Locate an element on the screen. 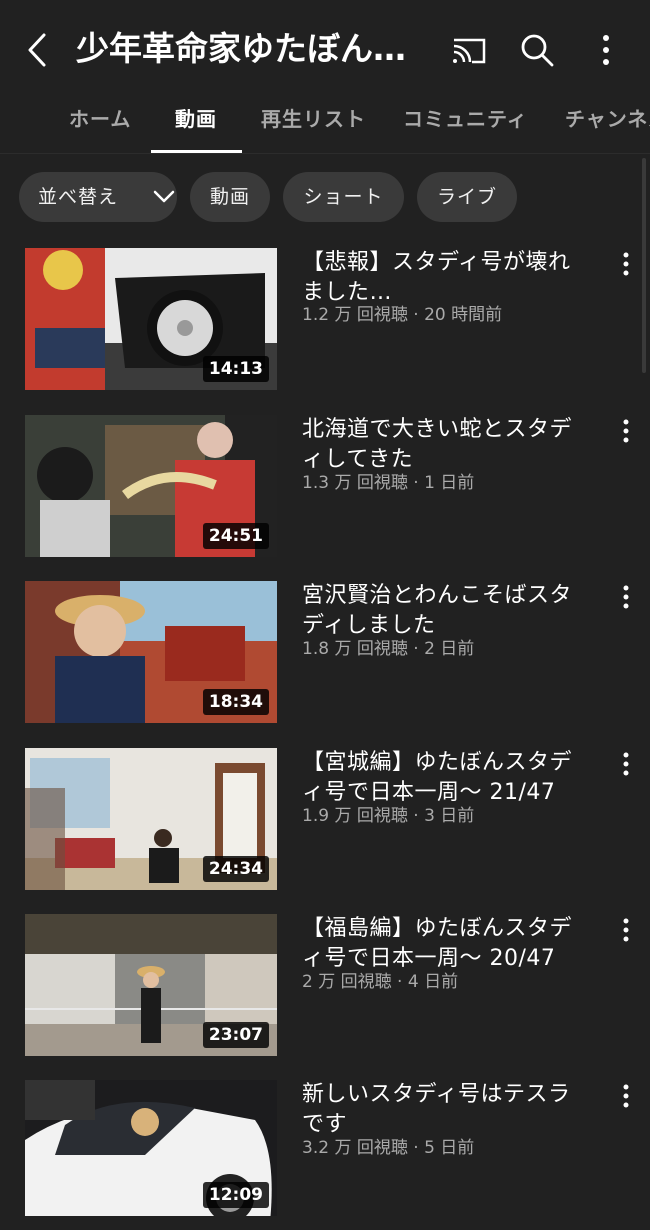 The width and height of the screenshot is (650, 1230). video-title: 新しいスタディ号はテスラです is located at coordinates (447, 1110).